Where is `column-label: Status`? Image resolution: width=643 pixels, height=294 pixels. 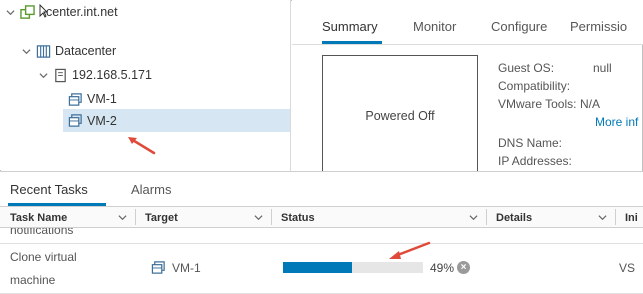
column-label: Status is located at coordinates (298, 217).